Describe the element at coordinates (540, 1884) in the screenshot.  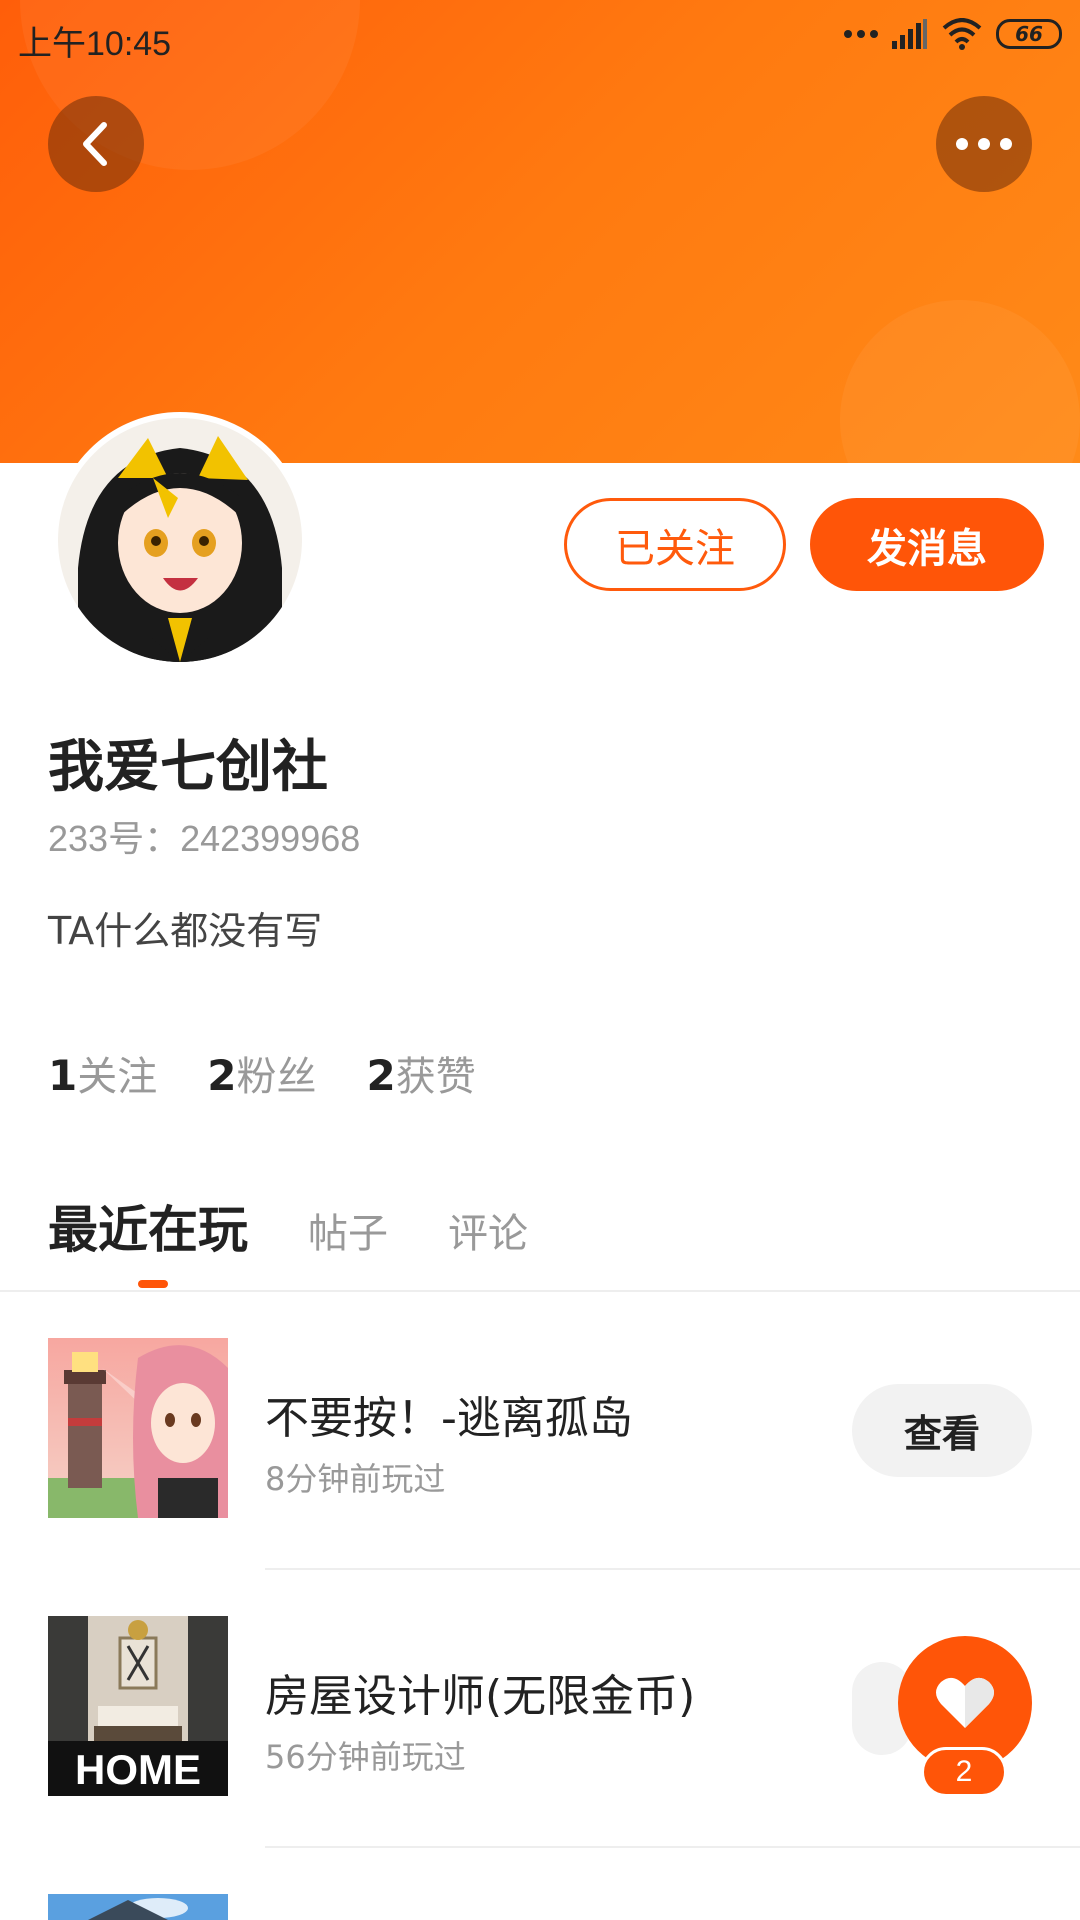
I see `list-item` at that location.